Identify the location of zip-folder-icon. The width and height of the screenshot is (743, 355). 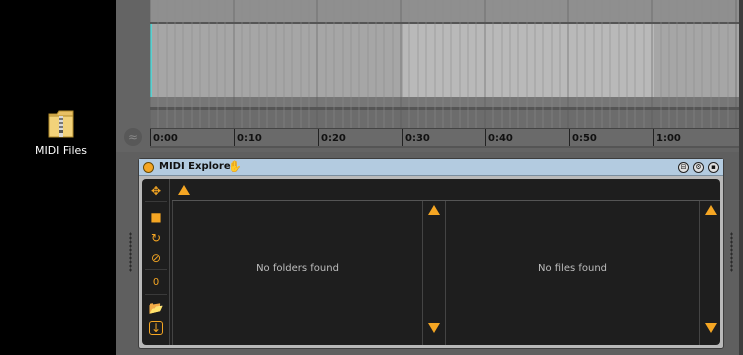
(61, 124).